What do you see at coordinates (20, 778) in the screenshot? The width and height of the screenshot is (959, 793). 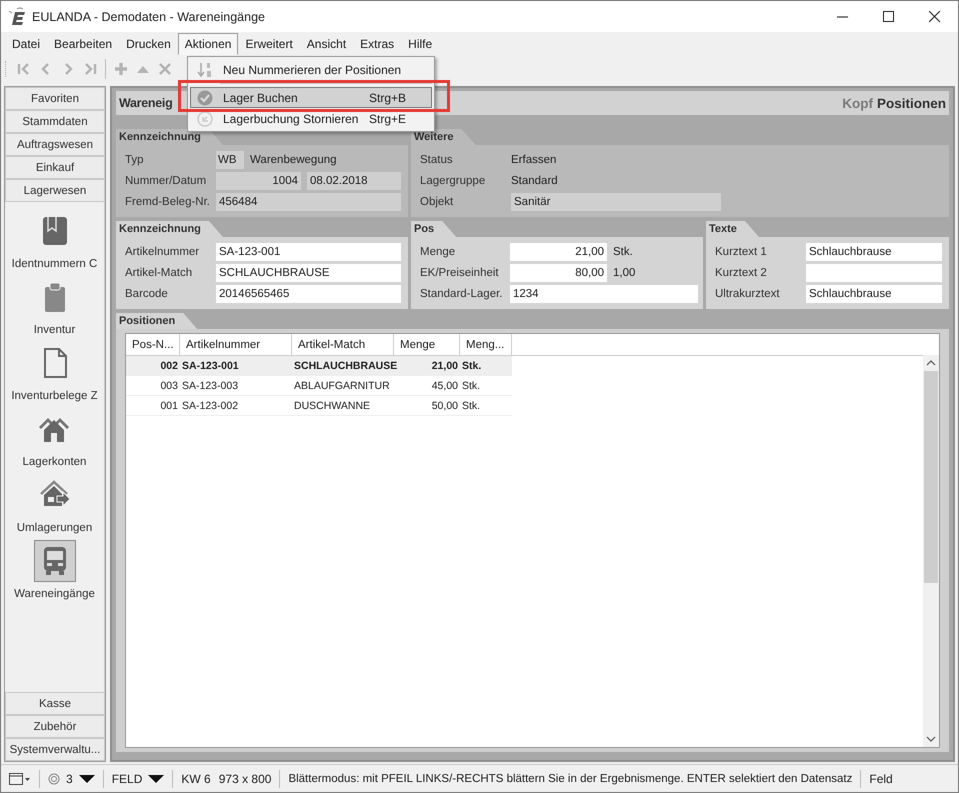 I see `window-icon` at bounding box center [20, 778].